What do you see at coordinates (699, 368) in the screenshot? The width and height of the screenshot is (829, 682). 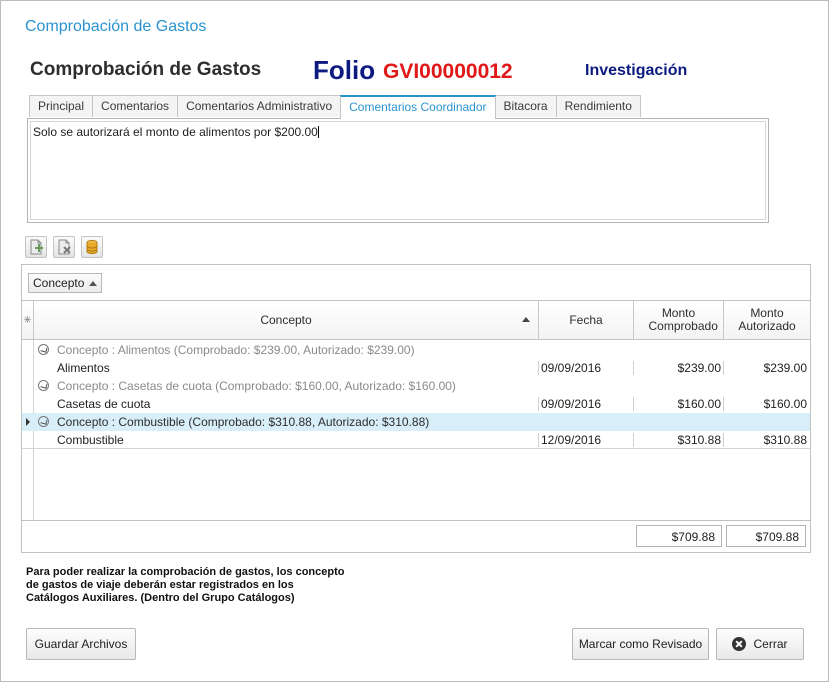 I see `cell-monto-comprobado: $239.00` at bounding box center [699, 368].